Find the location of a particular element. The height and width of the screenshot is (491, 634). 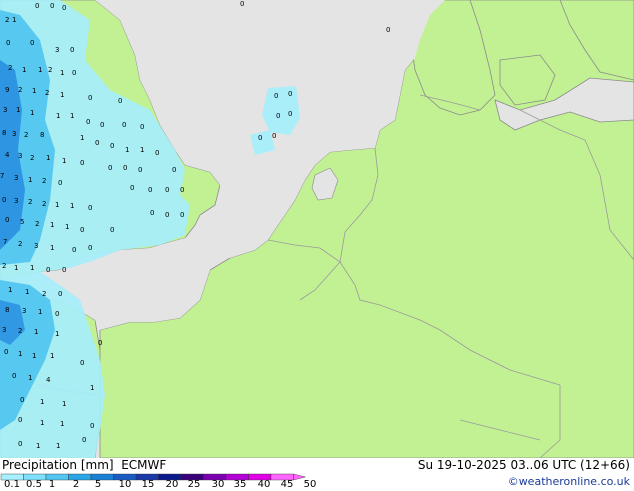

legend-tick-label: 10 is located at coordinates (125, 484).